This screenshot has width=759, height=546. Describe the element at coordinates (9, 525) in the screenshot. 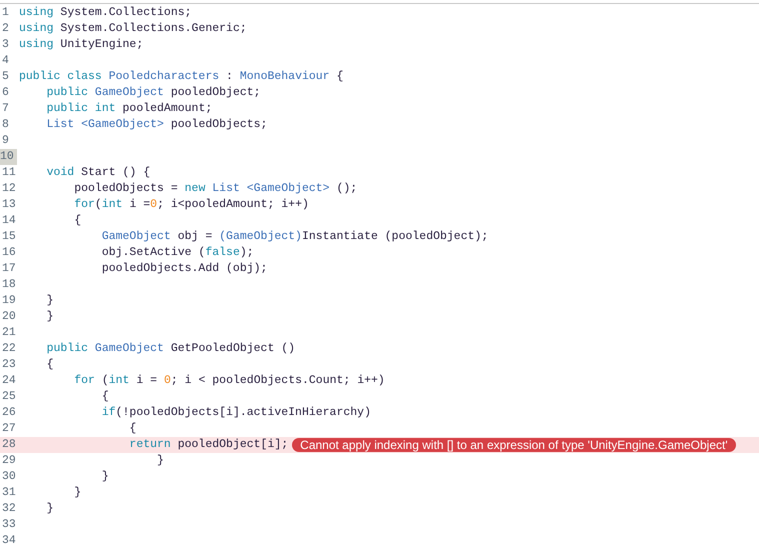

I see `line-number: 33` at that location.